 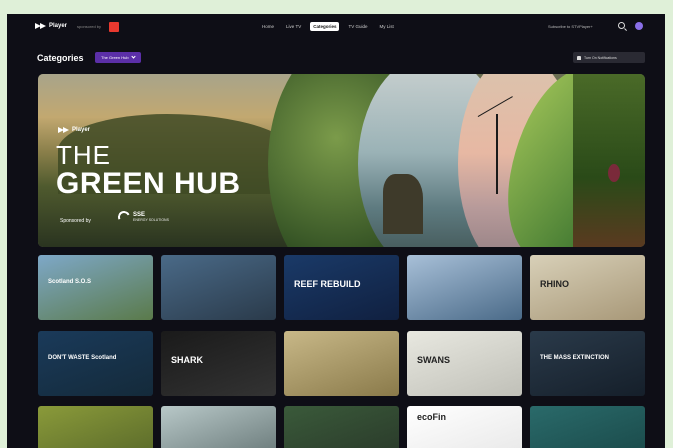 I want to click on hero-logo-text: Player, so click(x=81, y=130).